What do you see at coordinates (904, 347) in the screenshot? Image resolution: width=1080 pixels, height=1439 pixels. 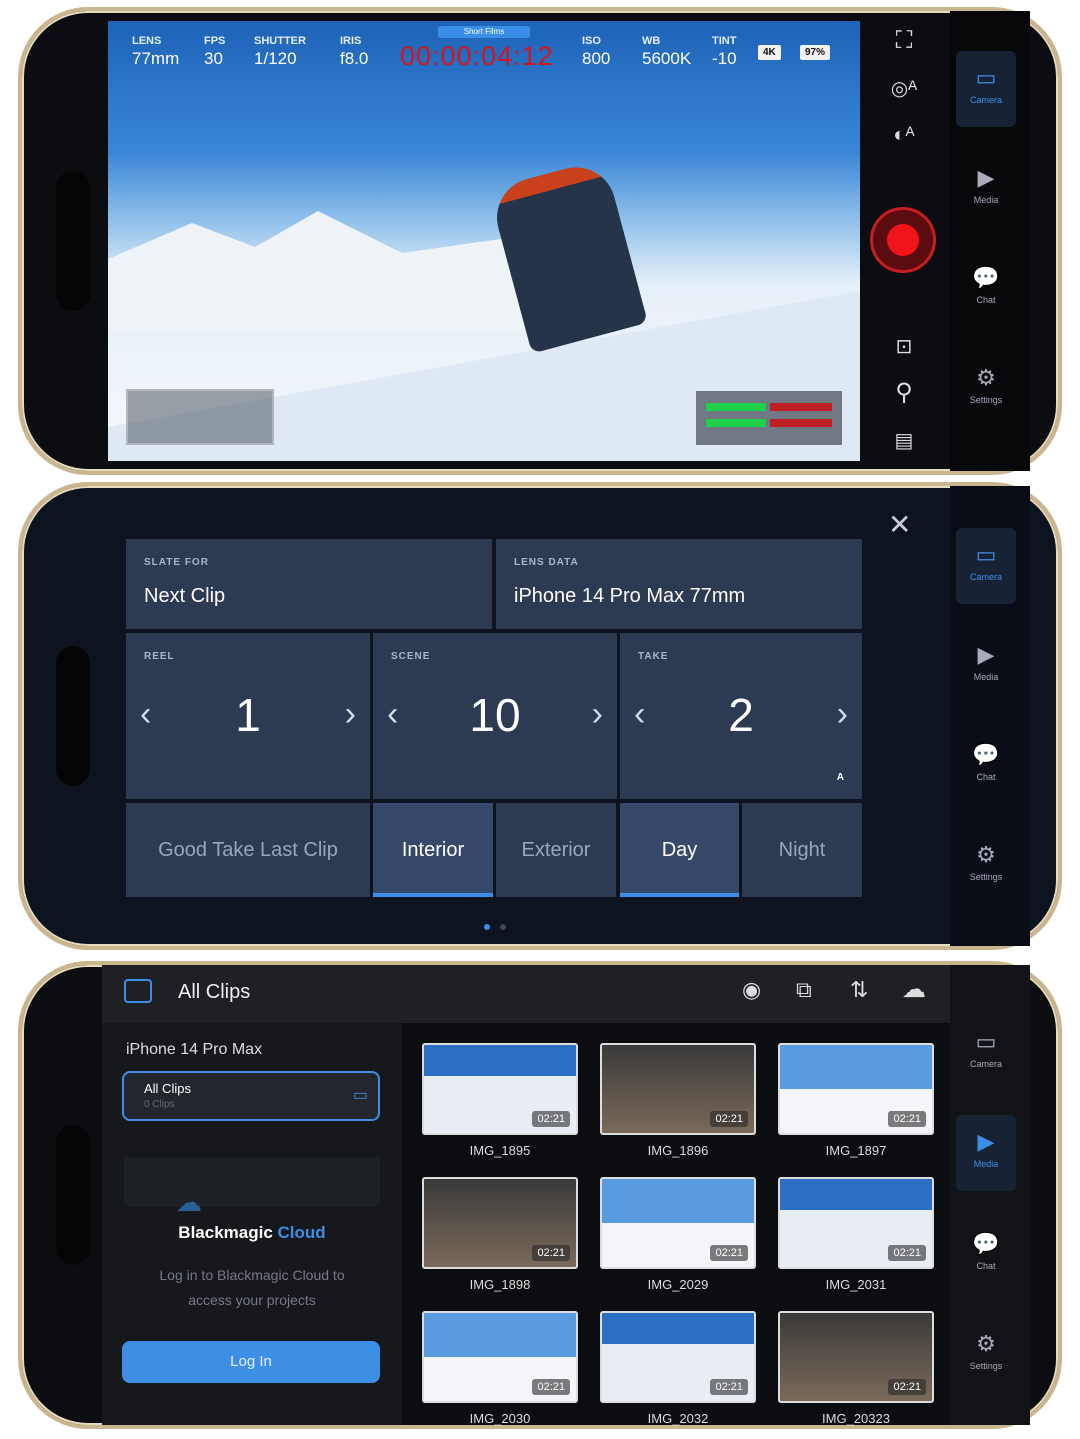 I see `lens-switch-icon: ⊡` at bounding box center [904, 347].